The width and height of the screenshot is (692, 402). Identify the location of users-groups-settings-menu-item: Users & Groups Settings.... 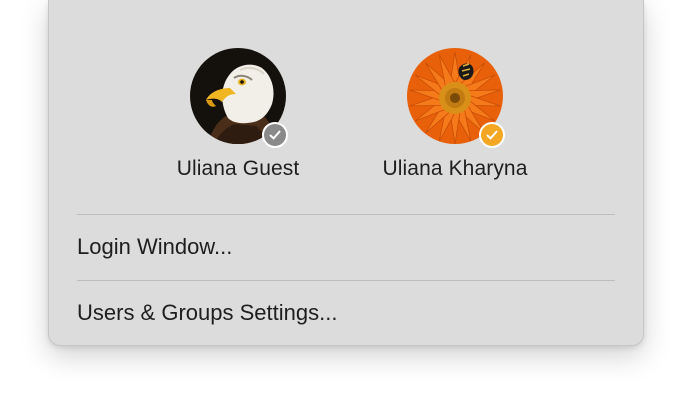
(207, 313).